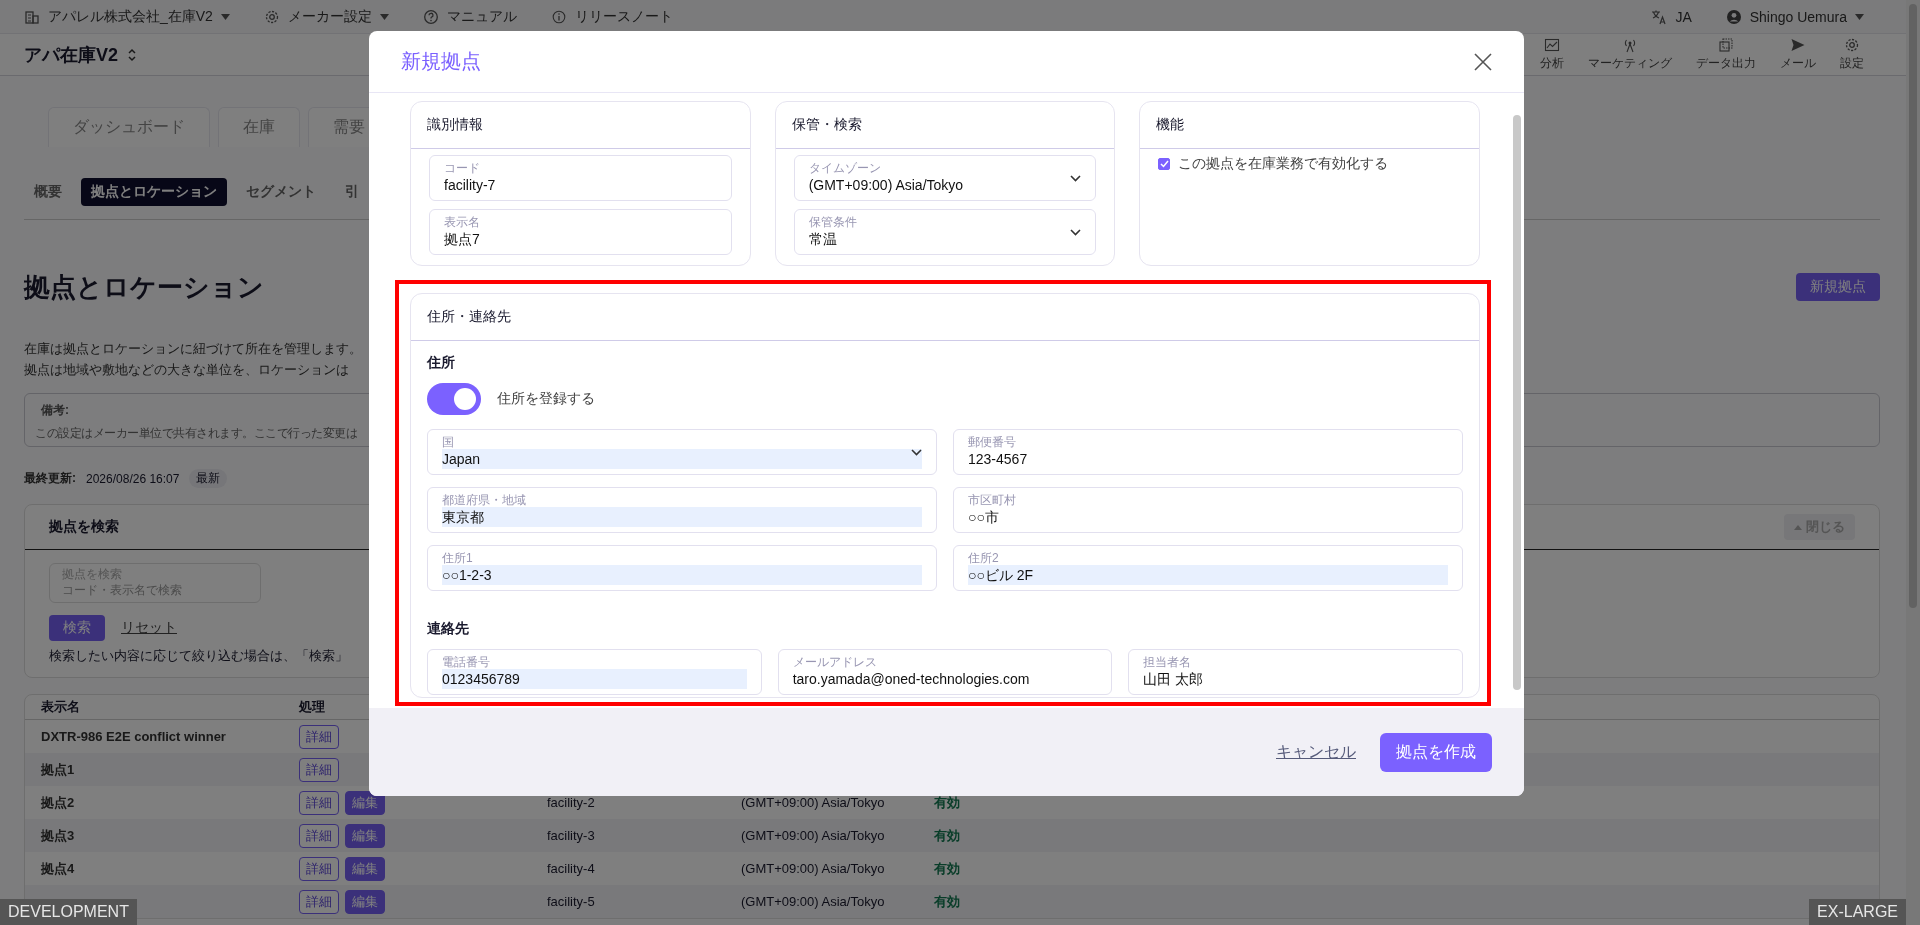  Describe the element at coordinates (1170, 125) in the screenshot. I see `card-title: 機能` at that location.